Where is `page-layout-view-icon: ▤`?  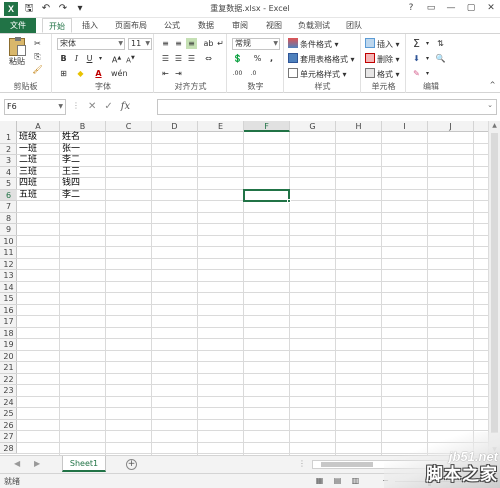
page-layout-view-icon: ▤ is located at coordinates (337, 481).